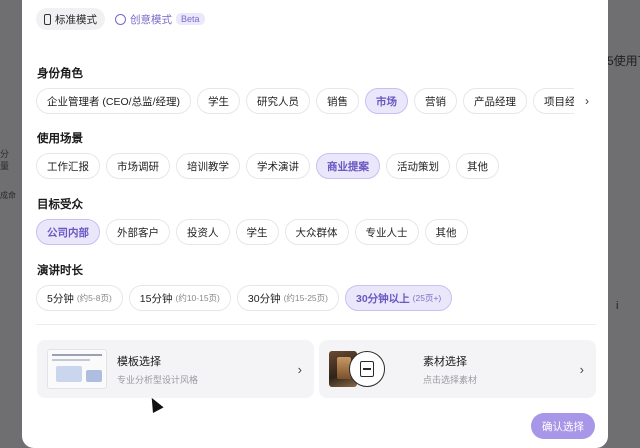 Image resolution: width=640 pixels, height=448 pixels. What do you see at coordinates (120, 19) in the screenshot?
I see `lightbulb-icon` at bounding box center [120, 19].